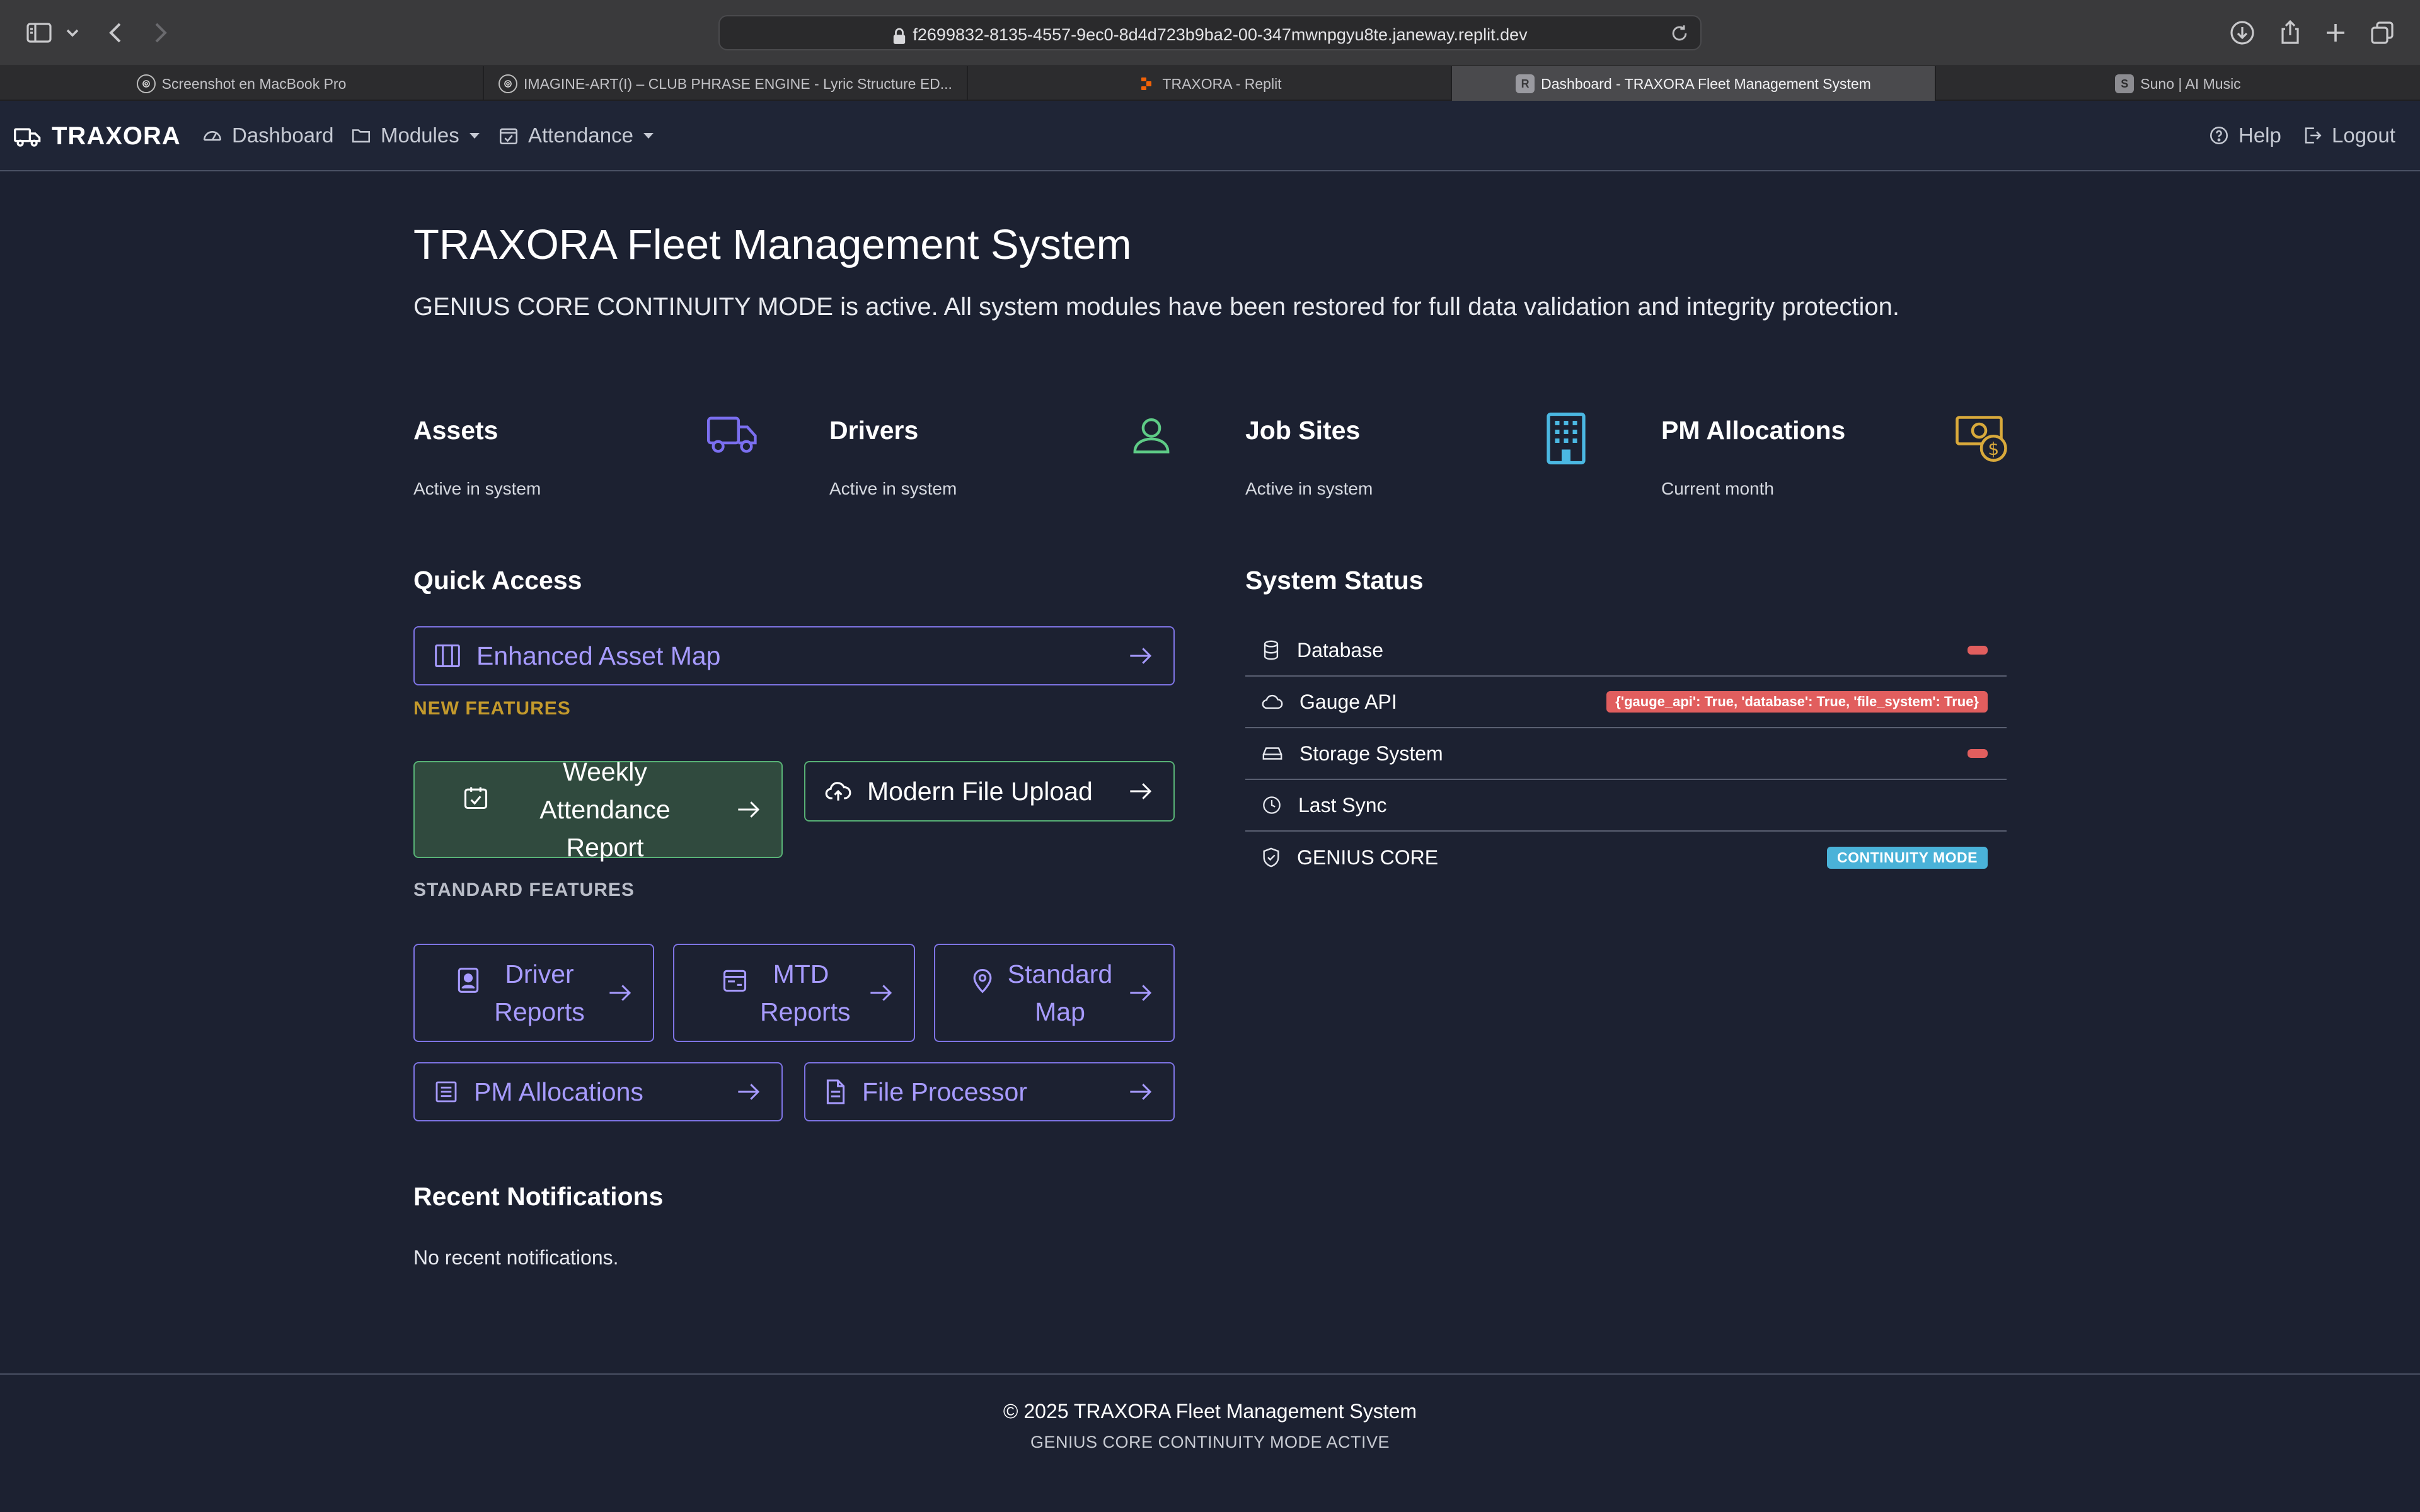  What do you see at coordinates (558, 1091) in the screenshot?
I see `button-label: PM Allocations` at bounding box center [558, 1091].